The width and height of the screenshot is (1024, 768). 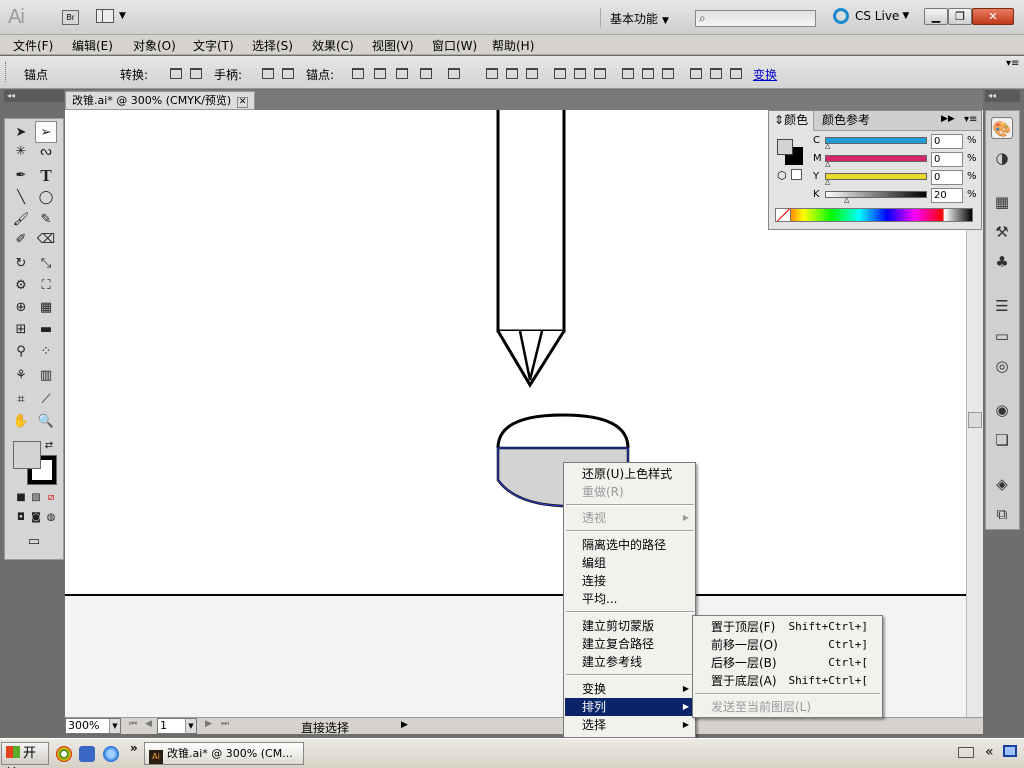 What do you see at coordinates (34, 542) in the screenshot?
I see `screen-mode-icon: ▭` at bounding box center [34, 542].